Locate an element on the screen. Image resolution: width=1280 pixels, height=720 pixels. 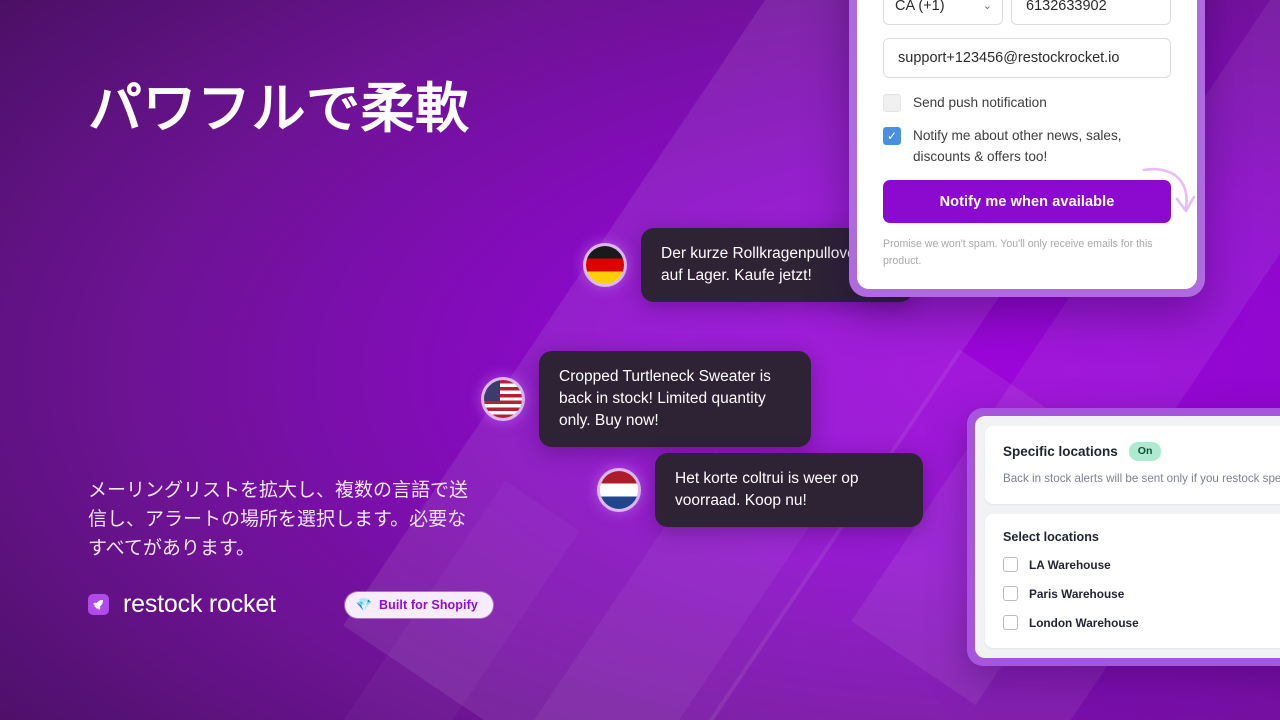
checkmark-icon: ✓ is located at coordinates (892, 136).